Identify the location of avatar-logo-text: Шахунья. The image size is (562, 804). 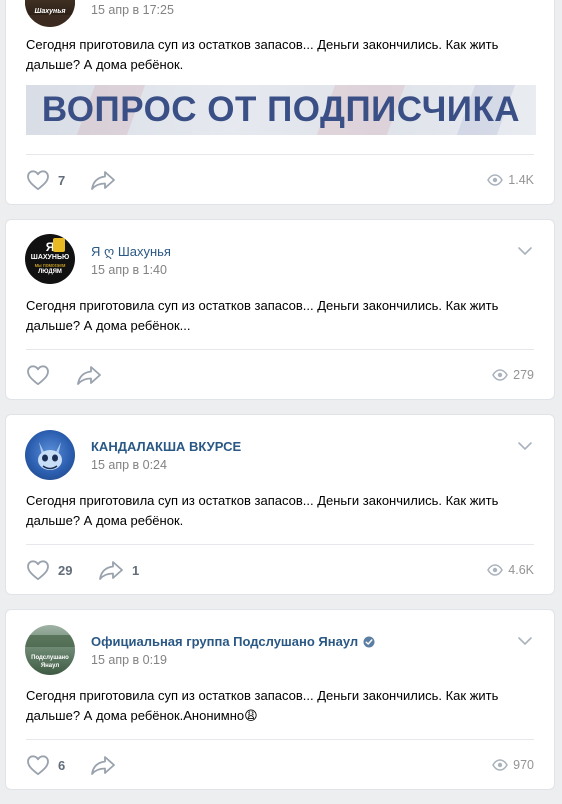
(50, 11).